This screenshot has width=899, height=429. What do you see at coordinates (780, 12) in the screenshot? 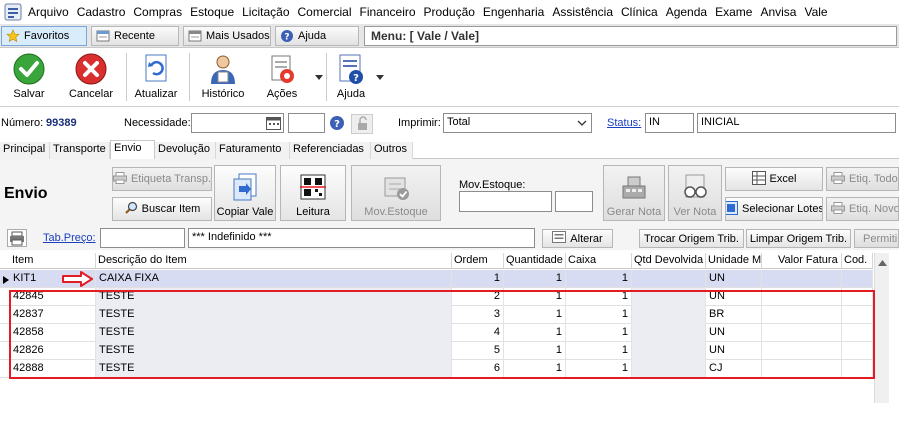
I see `menu-anvisa: Anvisa` at bounding box center [780, 12].